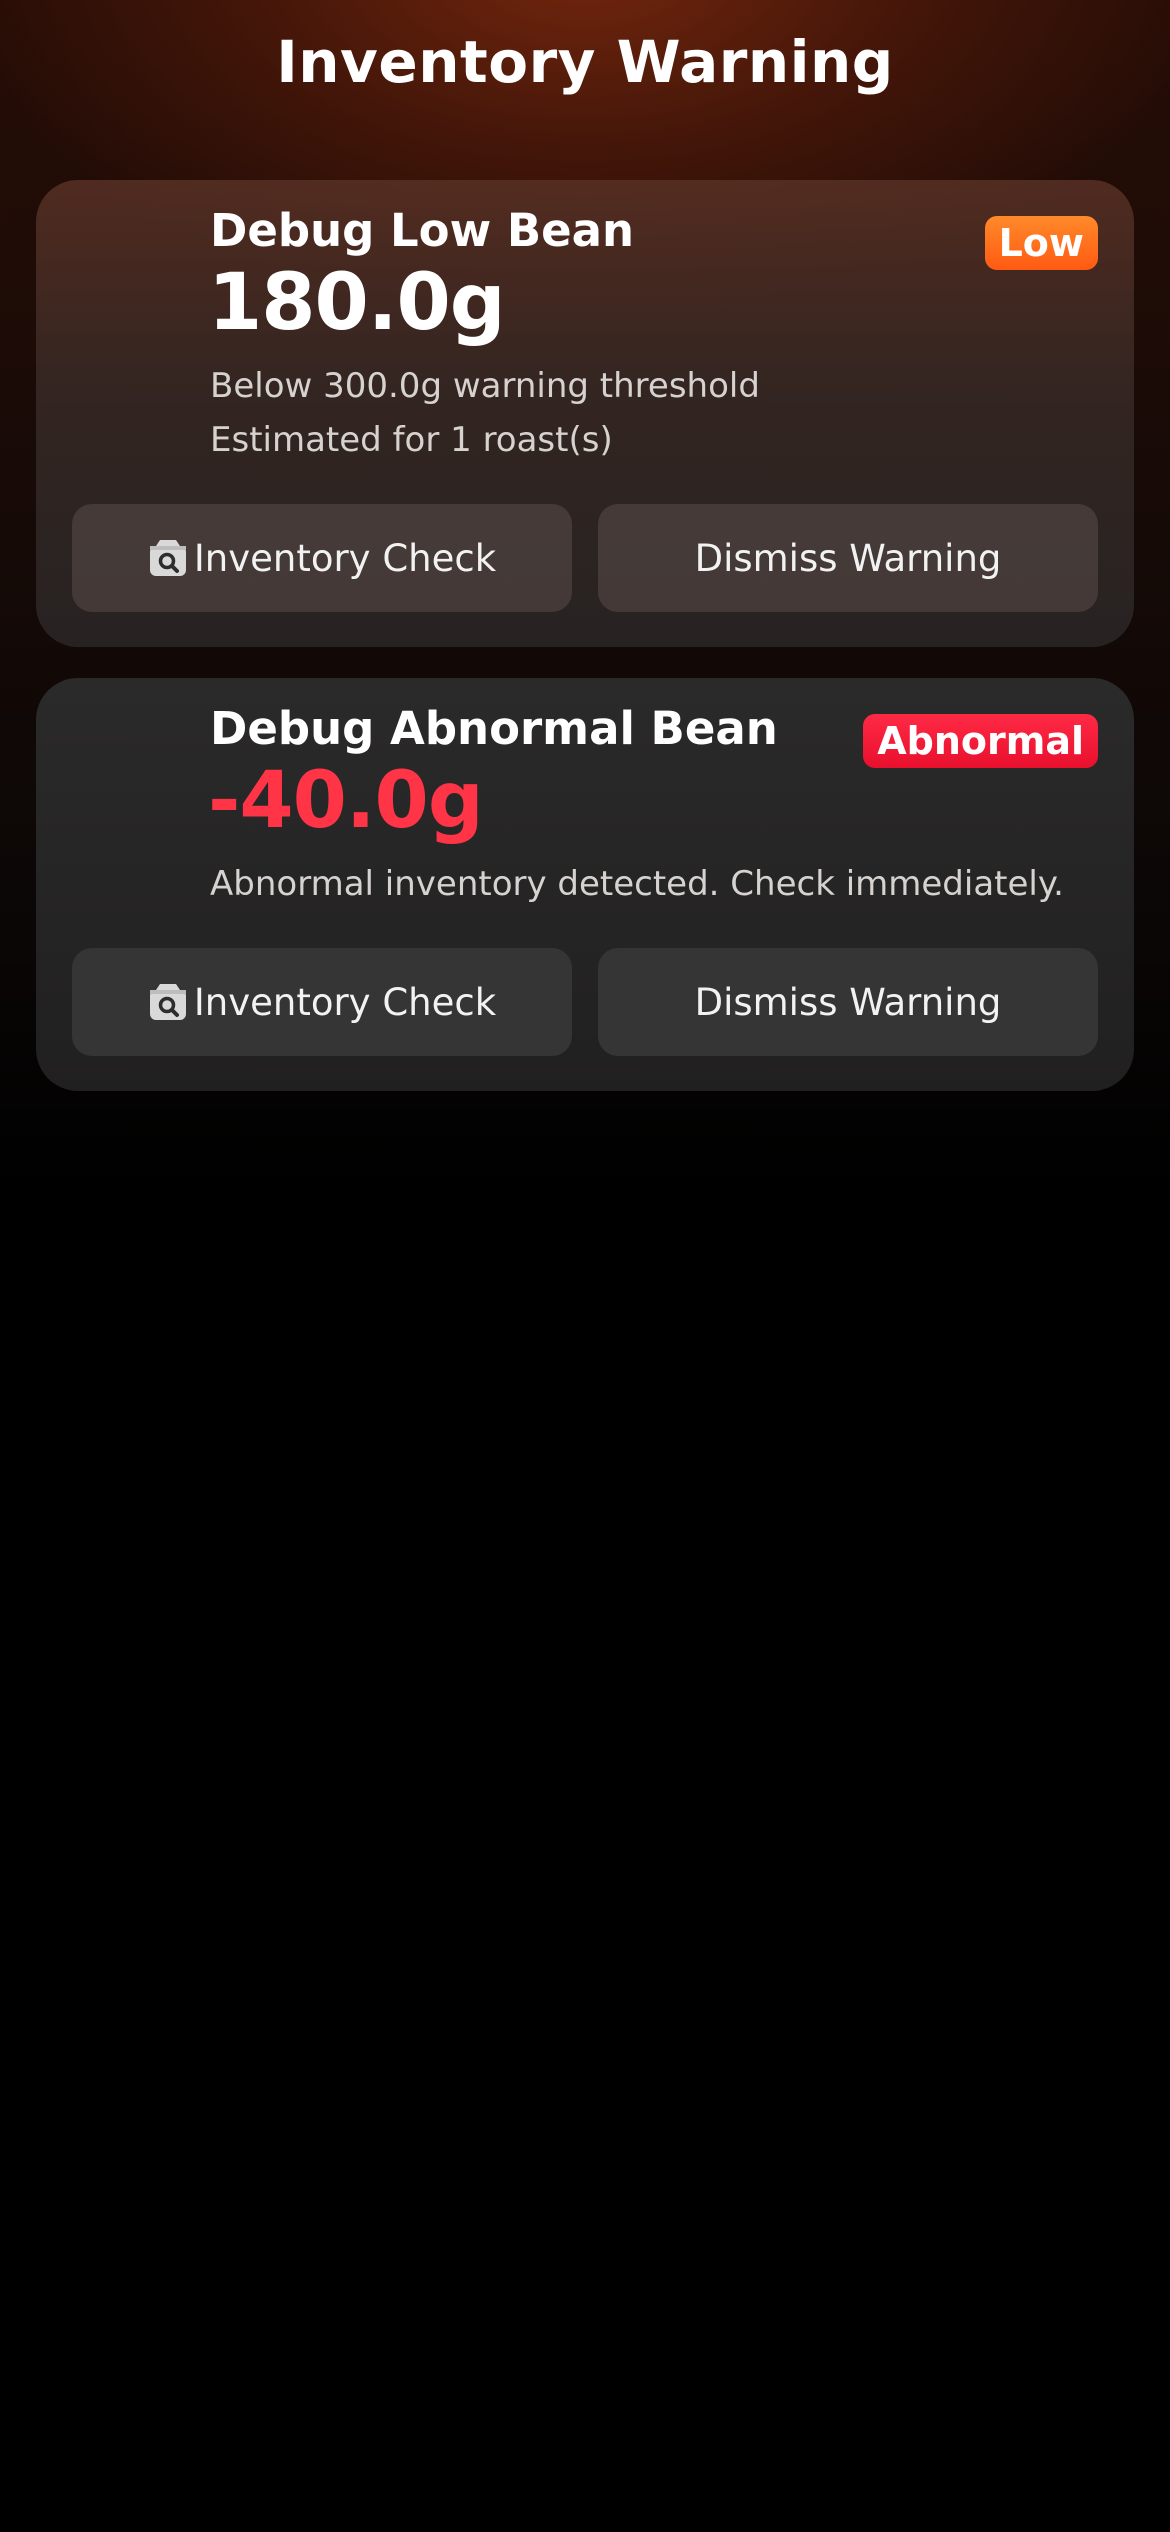 This screenshot has width=1170, height=2532. Describe the element at coordinates (494, 728) in the screenshot. I see `bean-name: Debug Abnormal Bean` at that location.